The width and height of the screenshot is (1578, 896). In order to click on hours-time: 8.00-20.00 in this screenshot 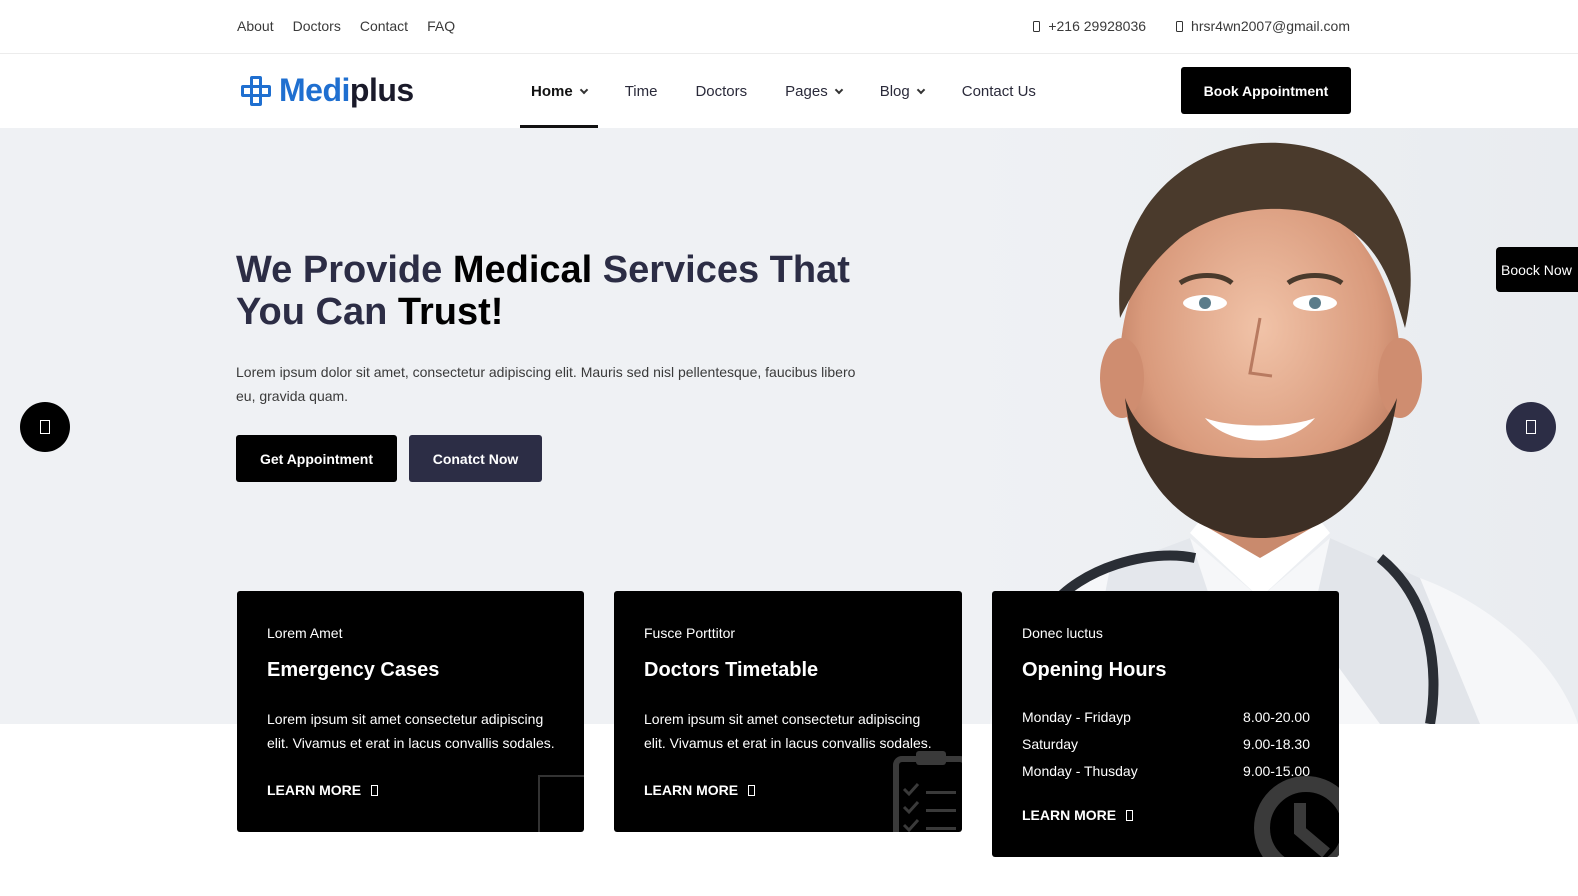, I will do `click(1276, 717)`.